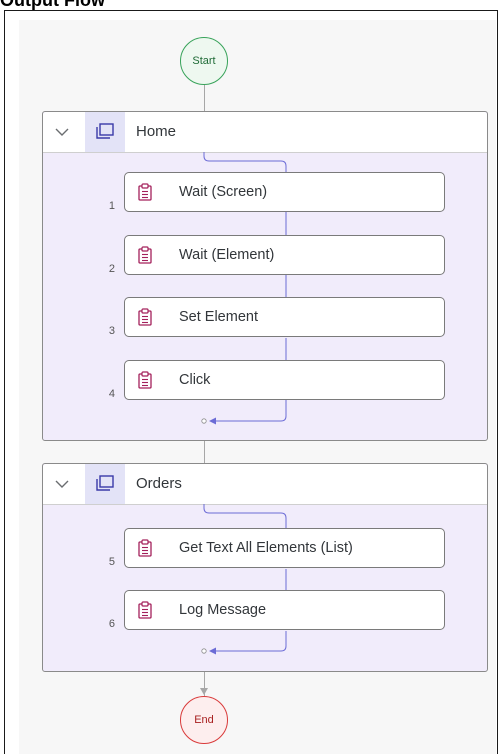 The height and width of the screenshot is (754, 501). What do you see at coordinates (284, 380) in the screenshot?
I see `step-click: Click` at bounding box center [284, 380].